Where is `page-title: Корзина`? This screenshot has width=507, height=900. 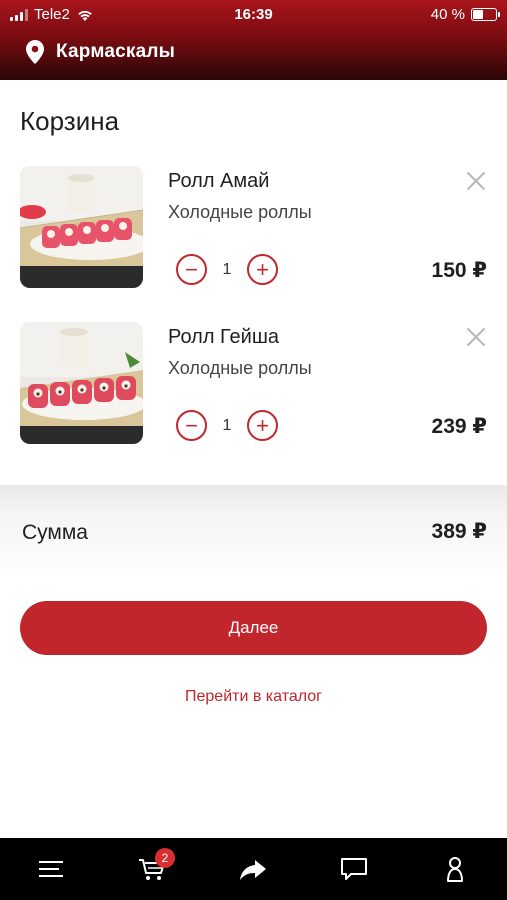 page-title: Корзина is located at coordinates (70, 121).